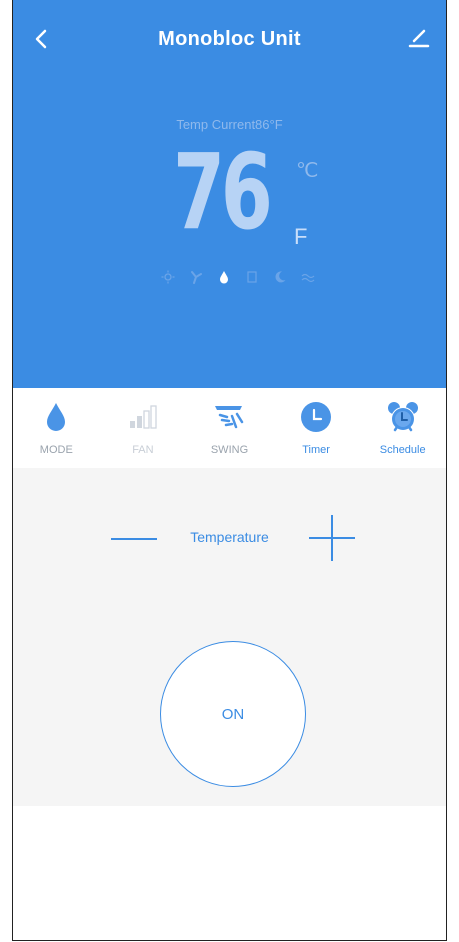 The width and height of the screenshot is (459, 942). Describe the element at coordinates (143, 417) in the screenshot. I see `signal-bars-icon` at that location.